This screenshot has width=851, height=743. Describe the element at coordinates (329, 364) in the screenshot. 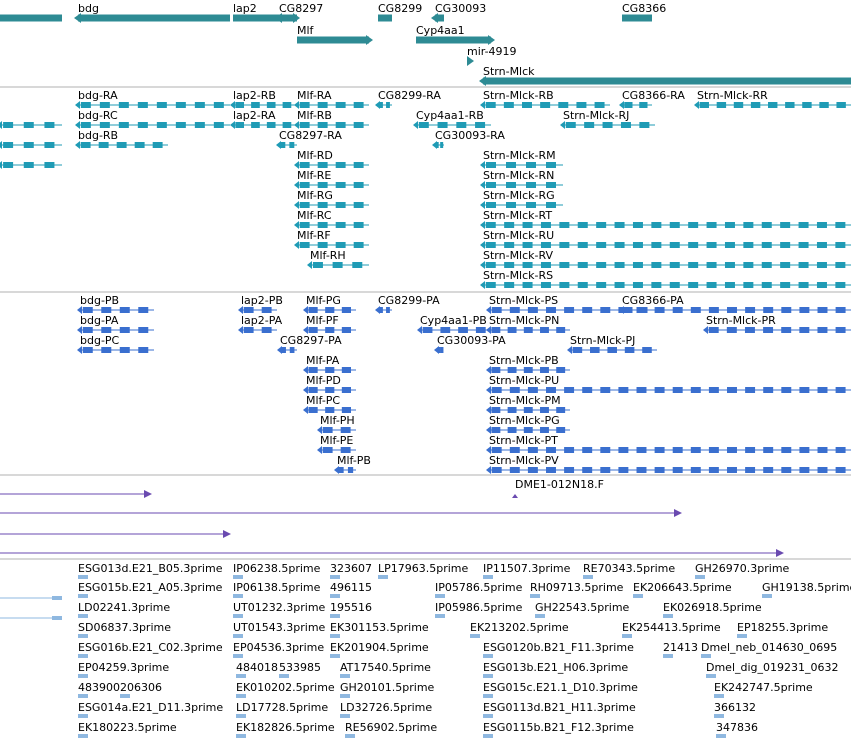

I see `transcript-feature: Mlf-PA` at that location.